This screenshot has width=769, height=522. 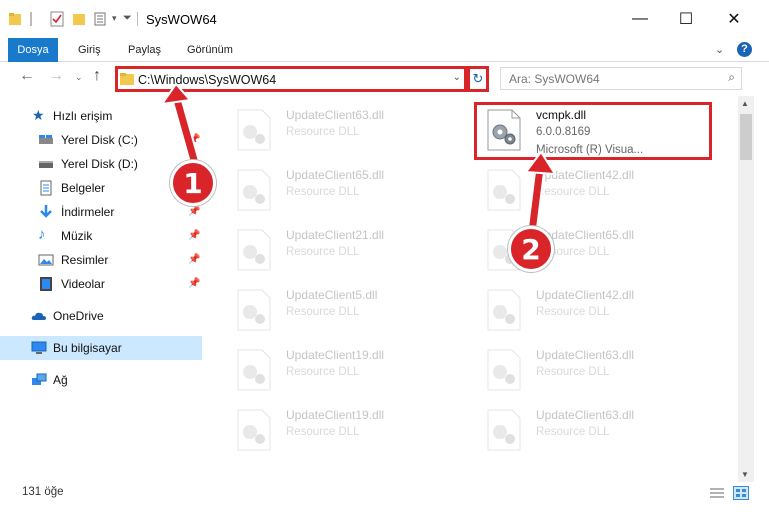 What do you see at coordinates (531, 249) in the screenshot?
I see `step-badge-2: 2` at bounding box center [531, 249].